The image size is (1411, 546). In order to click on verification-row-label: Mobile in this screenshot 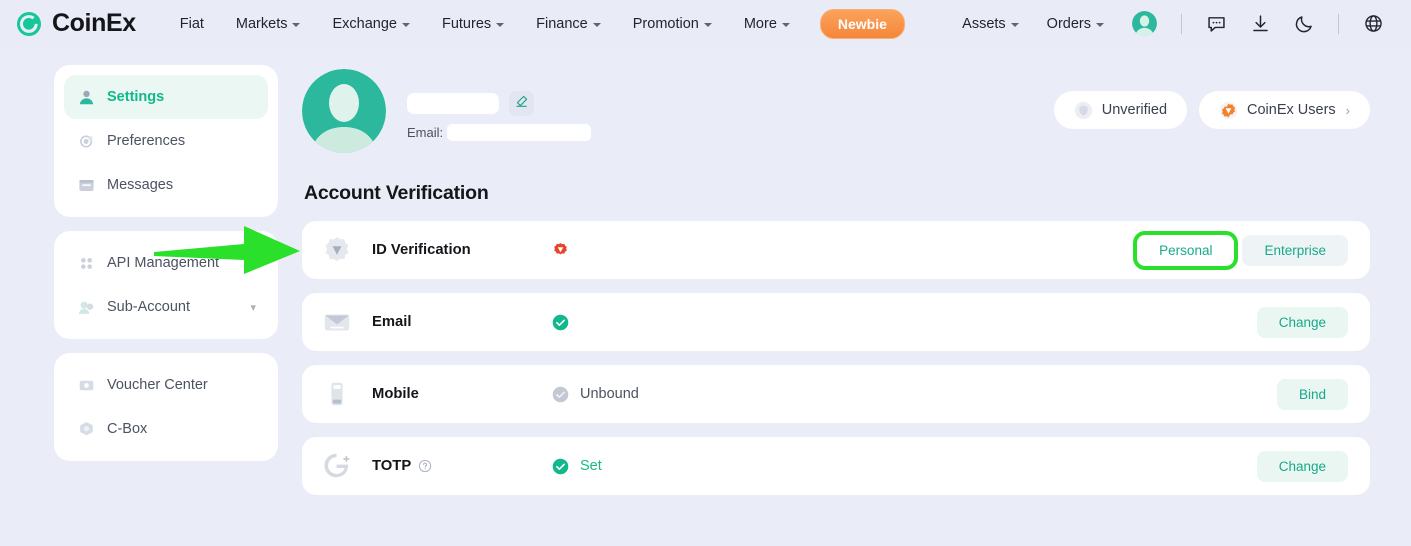, I will do `click(395, 394)`.